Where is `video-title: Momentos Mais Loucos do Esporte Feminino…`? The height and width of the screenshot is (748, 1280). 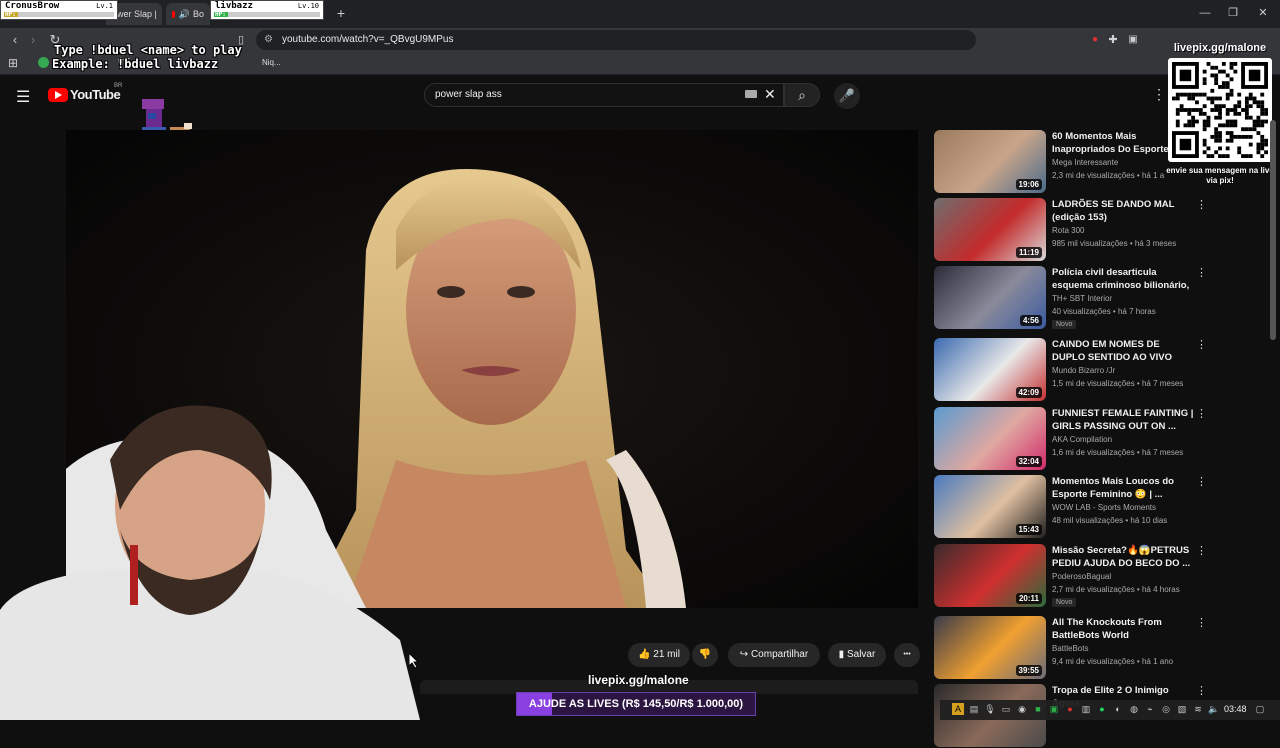 video-title: Momentos Mais Loucos do Esporte Feminino… is located at coordinates (1123, 488).